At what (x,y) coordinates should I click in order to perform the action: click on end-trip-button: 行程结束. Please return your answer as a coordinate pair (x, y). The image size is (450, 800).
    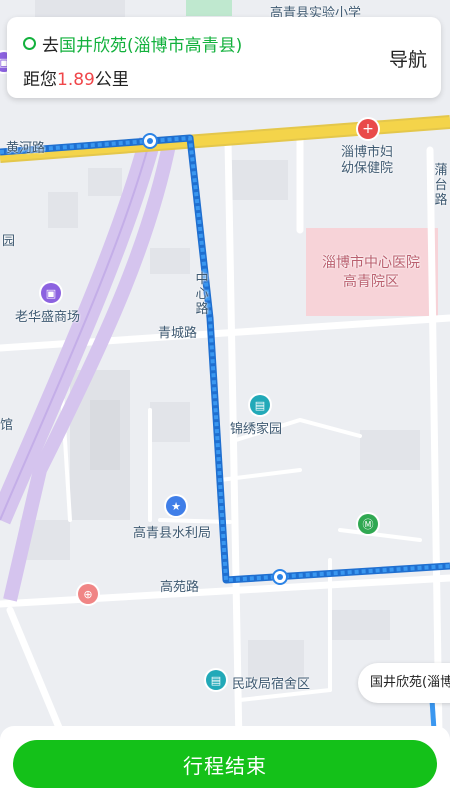
    Looking at the image, I should click on (225, 764).